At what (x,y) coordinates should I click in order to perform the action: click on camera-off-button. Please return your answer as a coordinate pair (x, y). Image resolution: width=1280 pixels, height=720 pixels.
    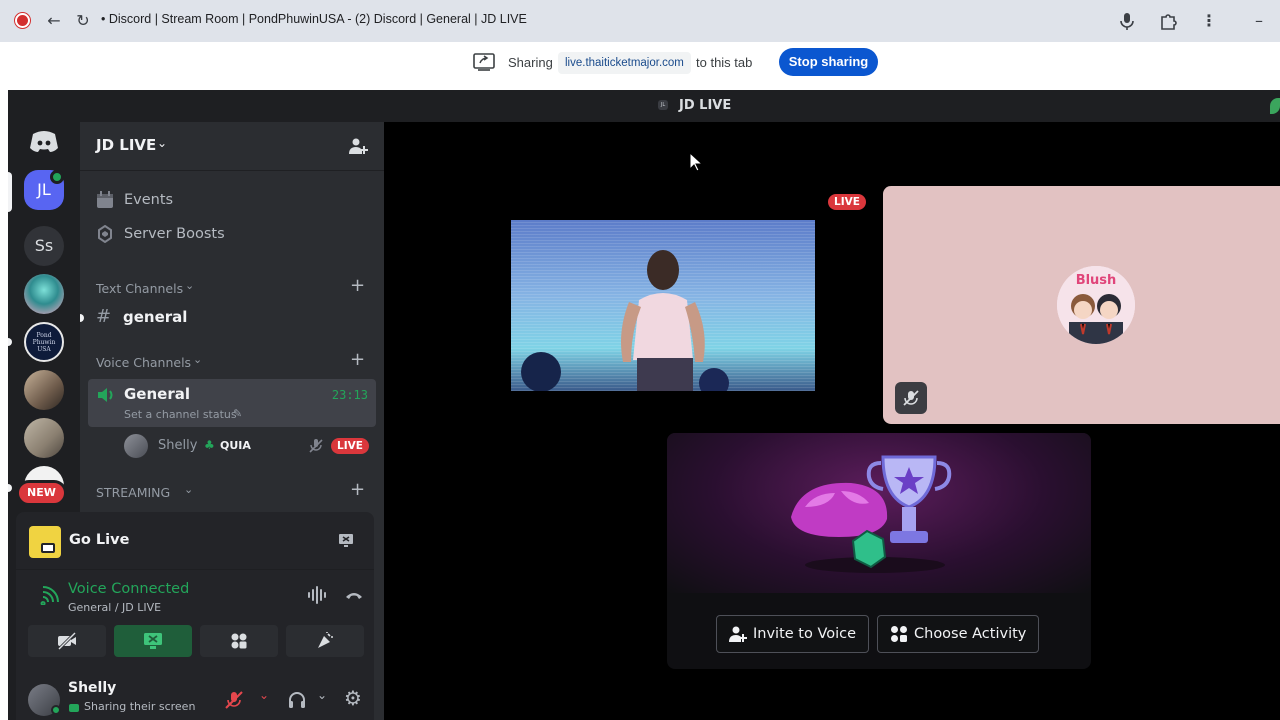
    Looking at the image, I should click on (67, 641).